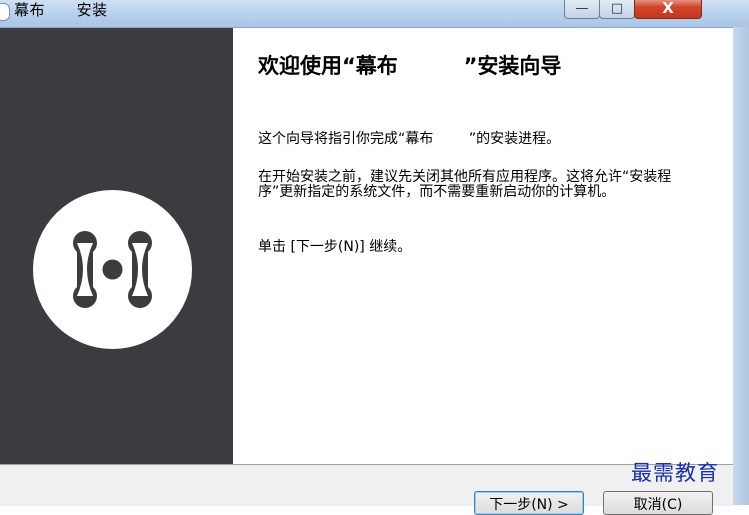 The image size is (749, 515). What do you see at coordinates (61, 10) in the screenshot?
I see `window-title: 幕布 安装` at bounding box center [61, 10].